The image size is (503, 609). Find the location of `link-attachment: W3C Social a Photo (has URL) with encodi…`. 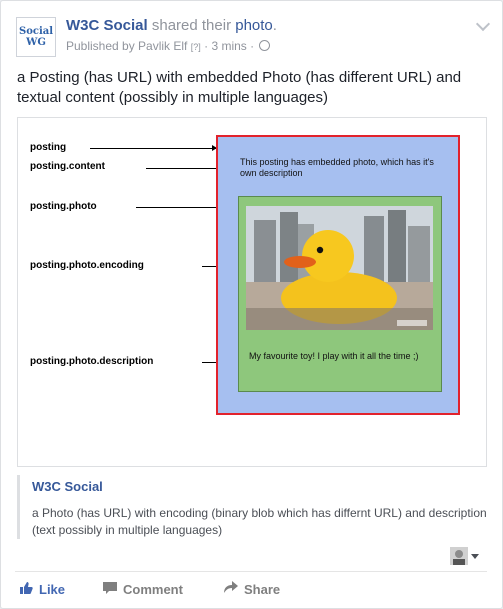

link-attachment: W3C Social a Photo (has URL) with encodi… is located at coordinates (253, 507).